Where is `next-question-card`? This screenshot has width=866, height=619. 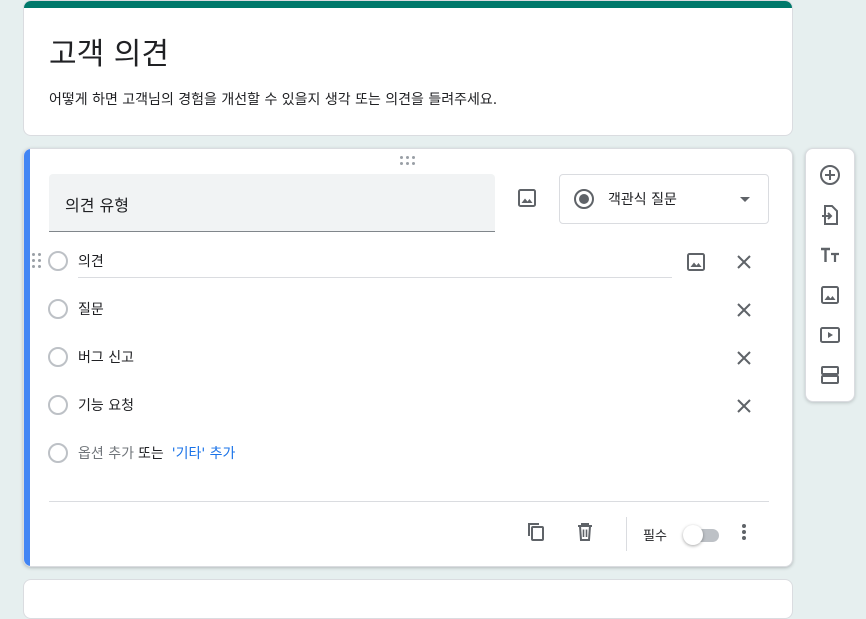
next-question-card is located at coordinates (408, 599).